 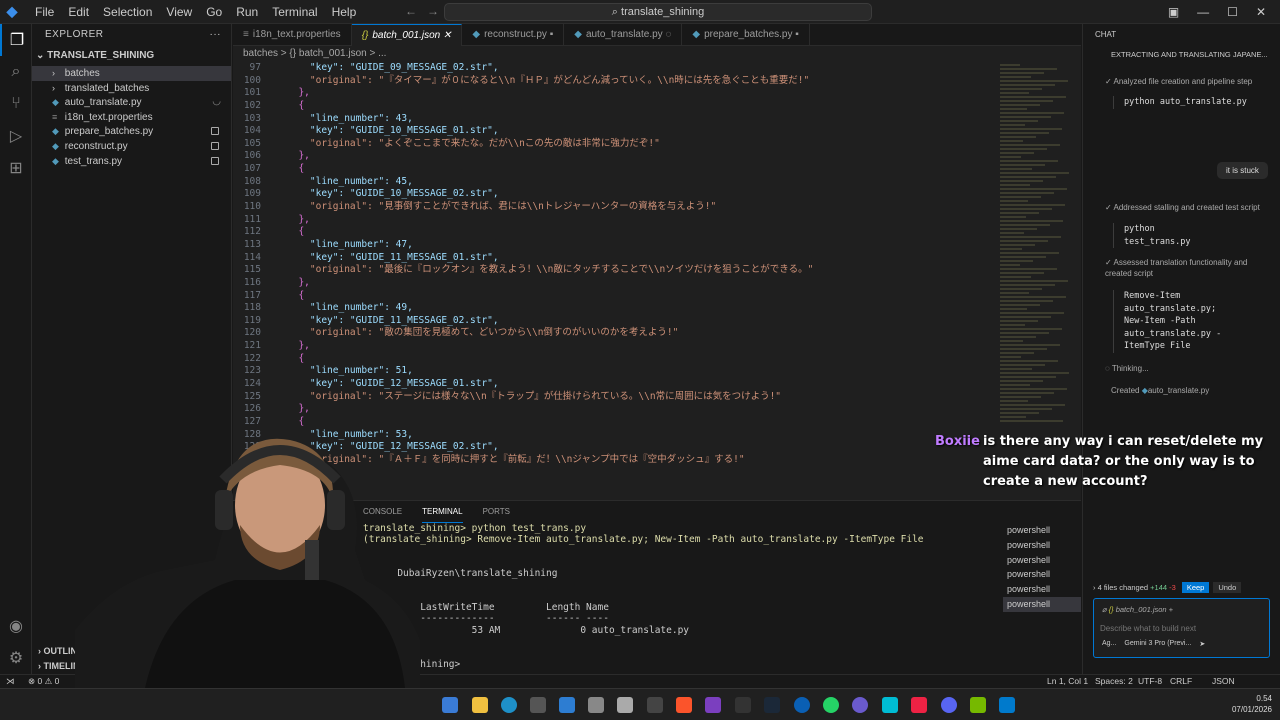 What do you see at coordinates (1114, 681) in the screenshot?
I see `indentation: Spaces: 2` at bounding box center [1114, 681].